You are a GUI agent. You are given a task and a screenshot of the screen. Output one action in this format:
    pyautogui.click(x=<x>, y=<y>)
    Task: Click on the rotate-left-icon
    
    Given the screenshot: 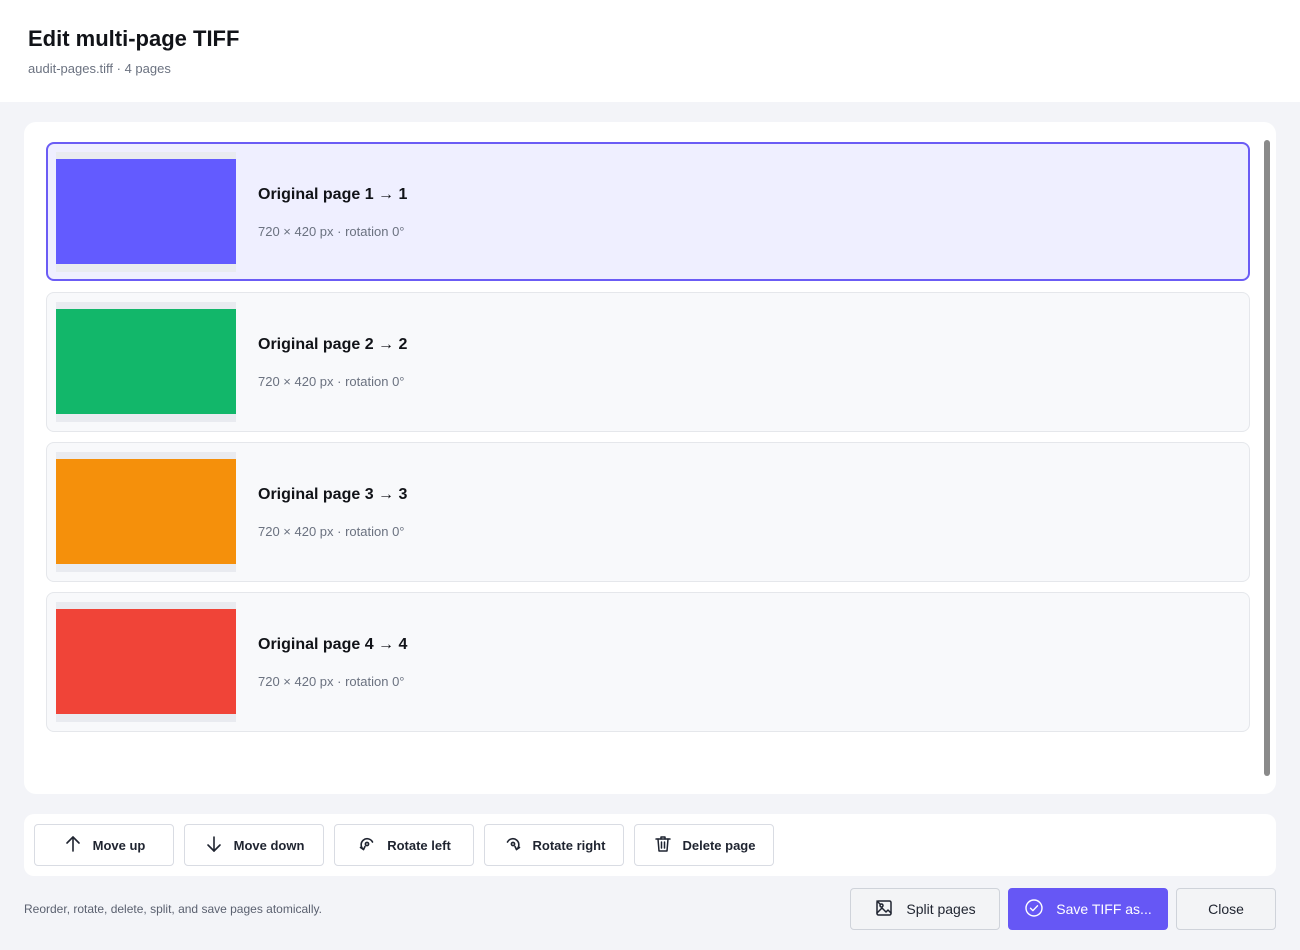 What is the action you would take?
    pyautogui.click(x=367, y=845)
    